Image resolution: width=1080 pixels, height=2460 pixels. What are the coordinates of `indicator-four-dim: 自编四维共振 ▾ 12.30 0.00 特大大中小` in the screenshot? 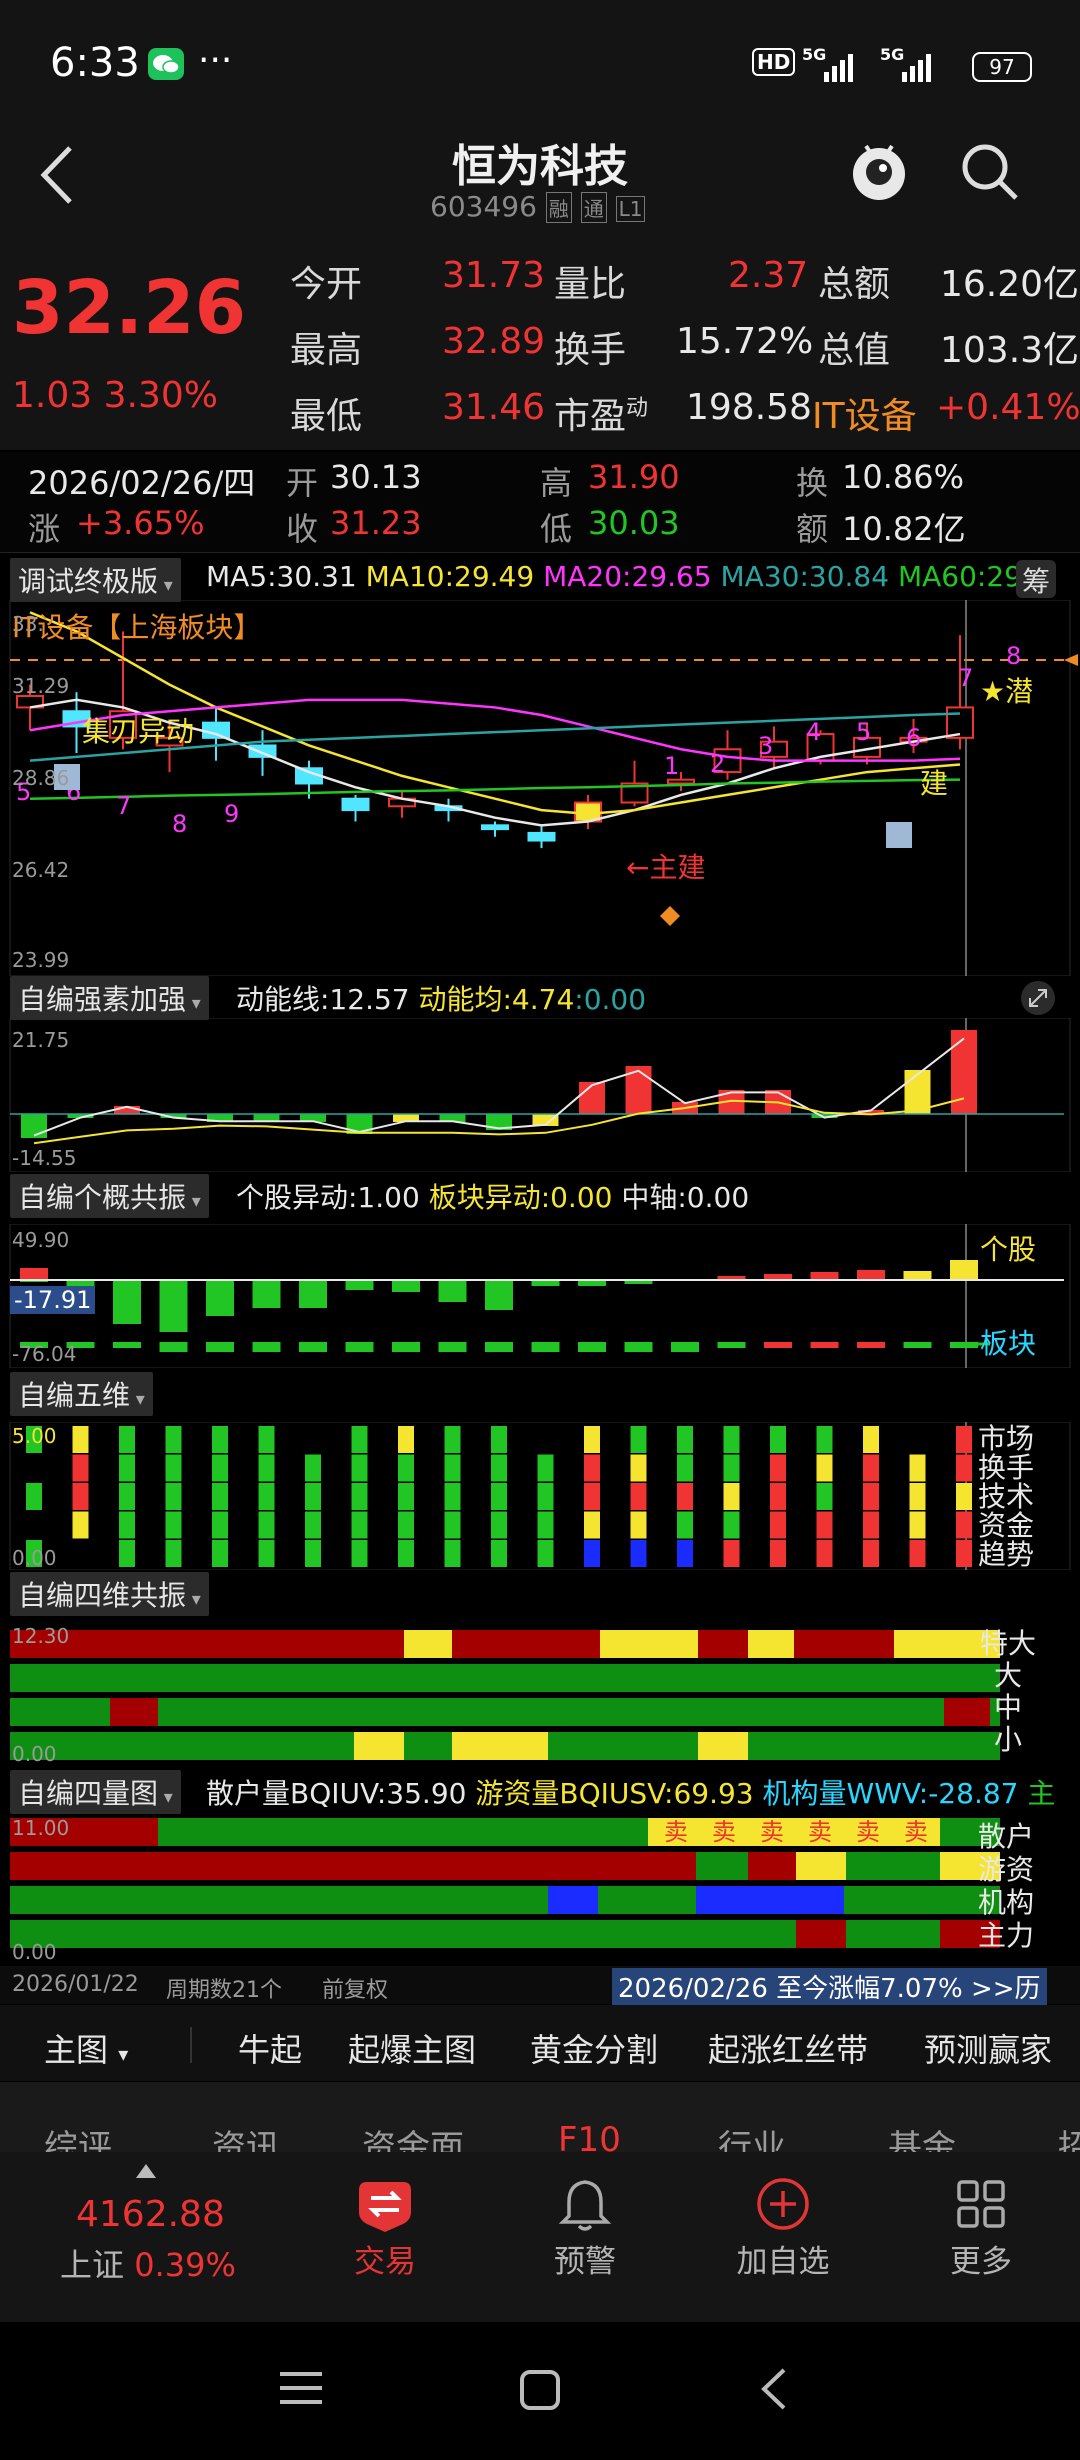 It's located at (540, 1670).